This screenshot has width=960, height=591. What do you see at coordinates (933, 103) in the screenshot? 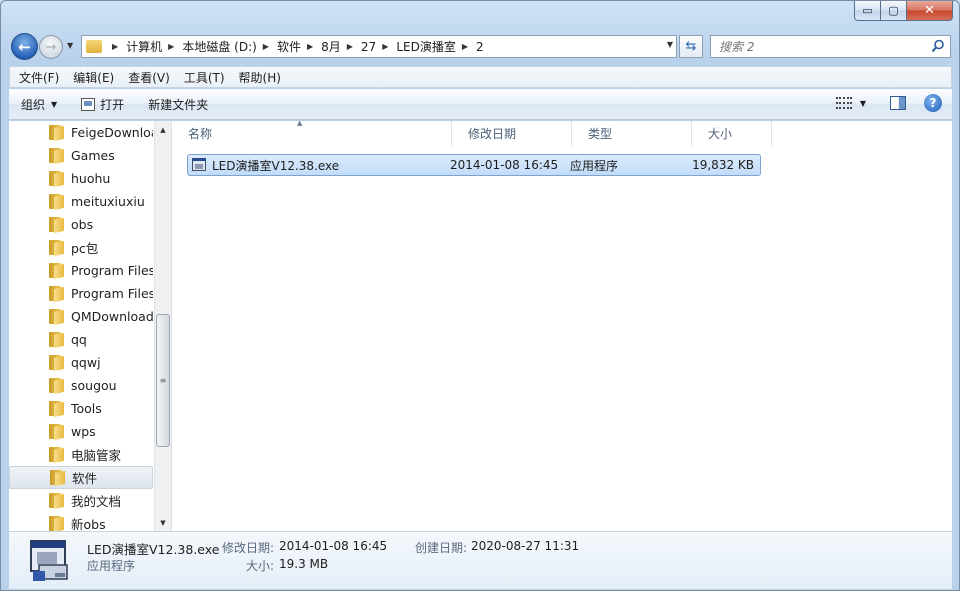
I see `help-icon: ?` at bounding box center [933, 103].